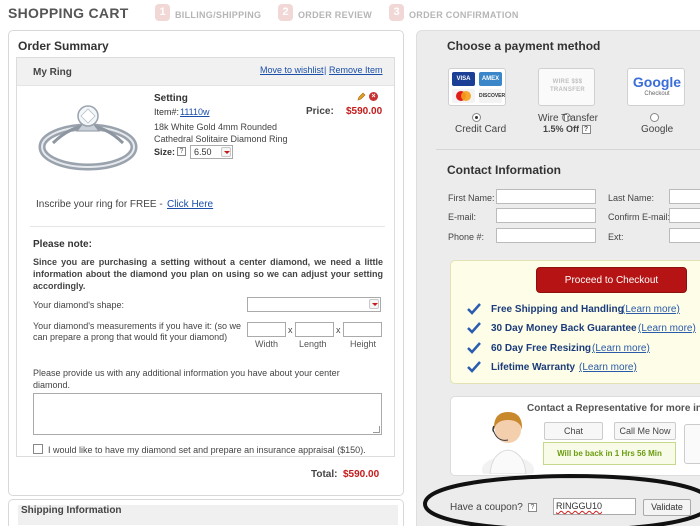  Describe the element at coordinates (464, 15) in the screenshot. I see `step-label: ORDER CONFIRMATION` at that location.